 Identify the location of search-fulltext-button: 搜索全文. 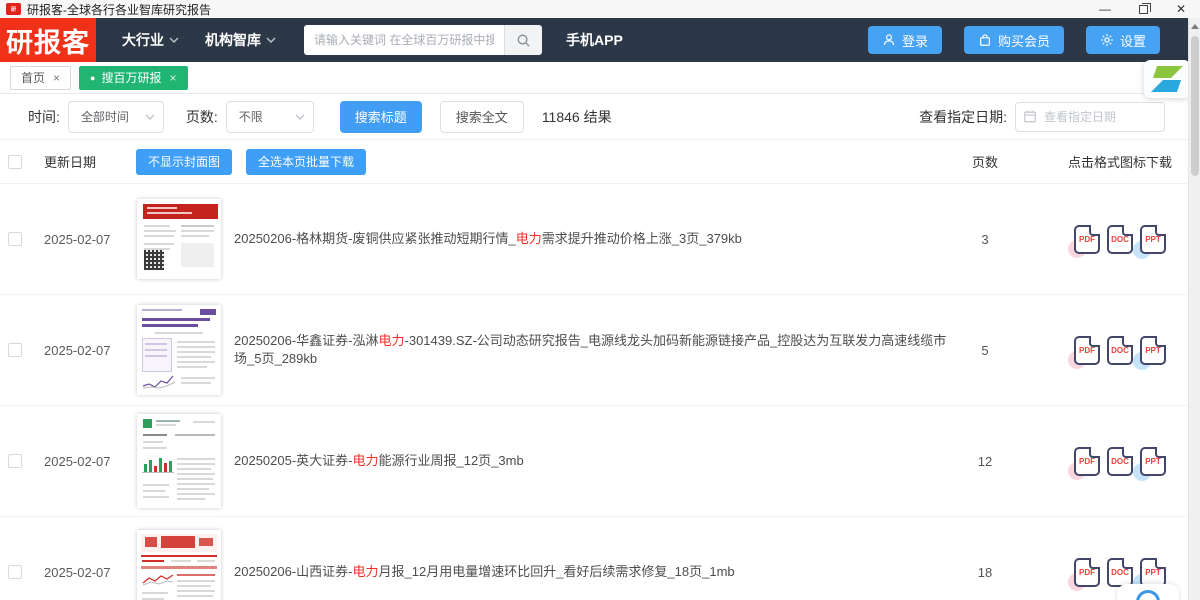
(481, 116).